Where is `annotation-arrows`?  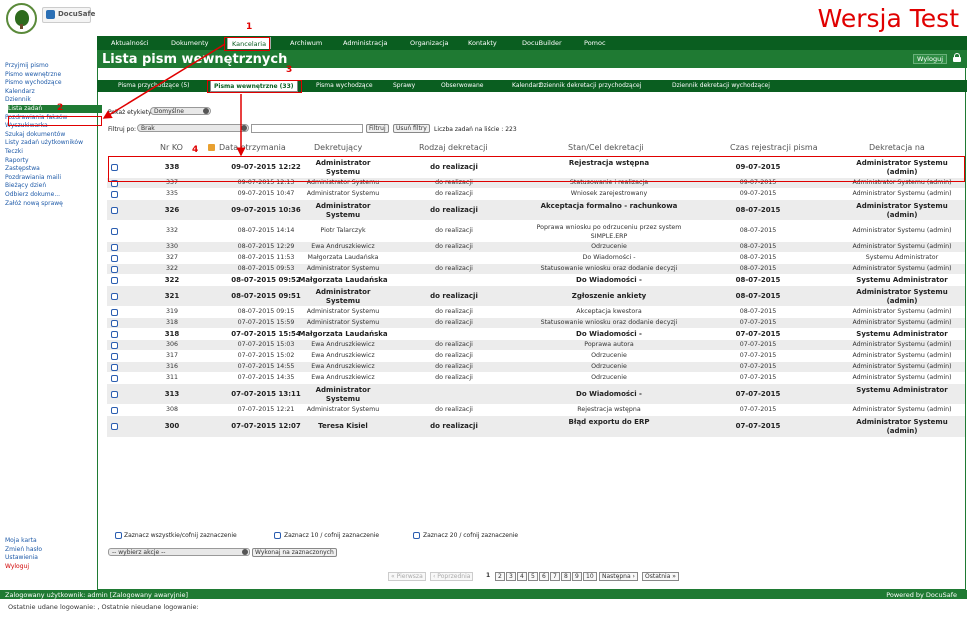
annotation-arrows is located at coordinates (174, 100).